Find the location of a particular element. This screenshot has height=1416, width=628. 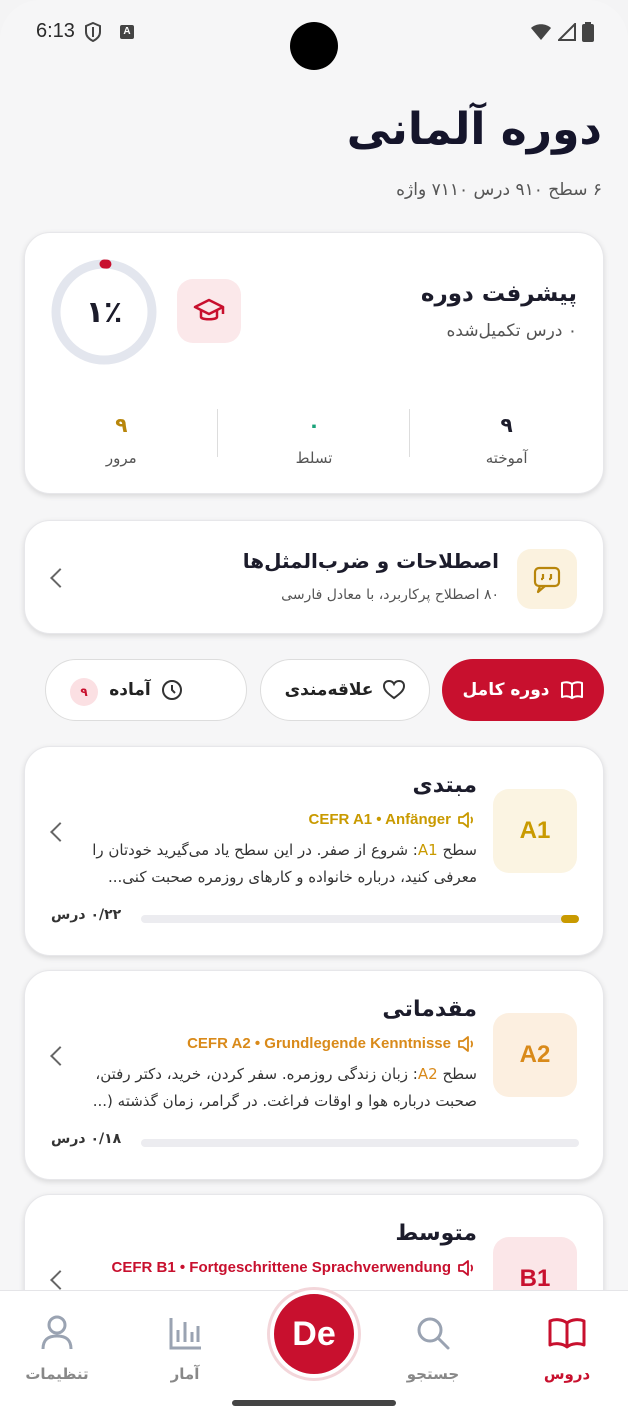

filter-ready: آماده ۹ is located at coordinates (146, 690).